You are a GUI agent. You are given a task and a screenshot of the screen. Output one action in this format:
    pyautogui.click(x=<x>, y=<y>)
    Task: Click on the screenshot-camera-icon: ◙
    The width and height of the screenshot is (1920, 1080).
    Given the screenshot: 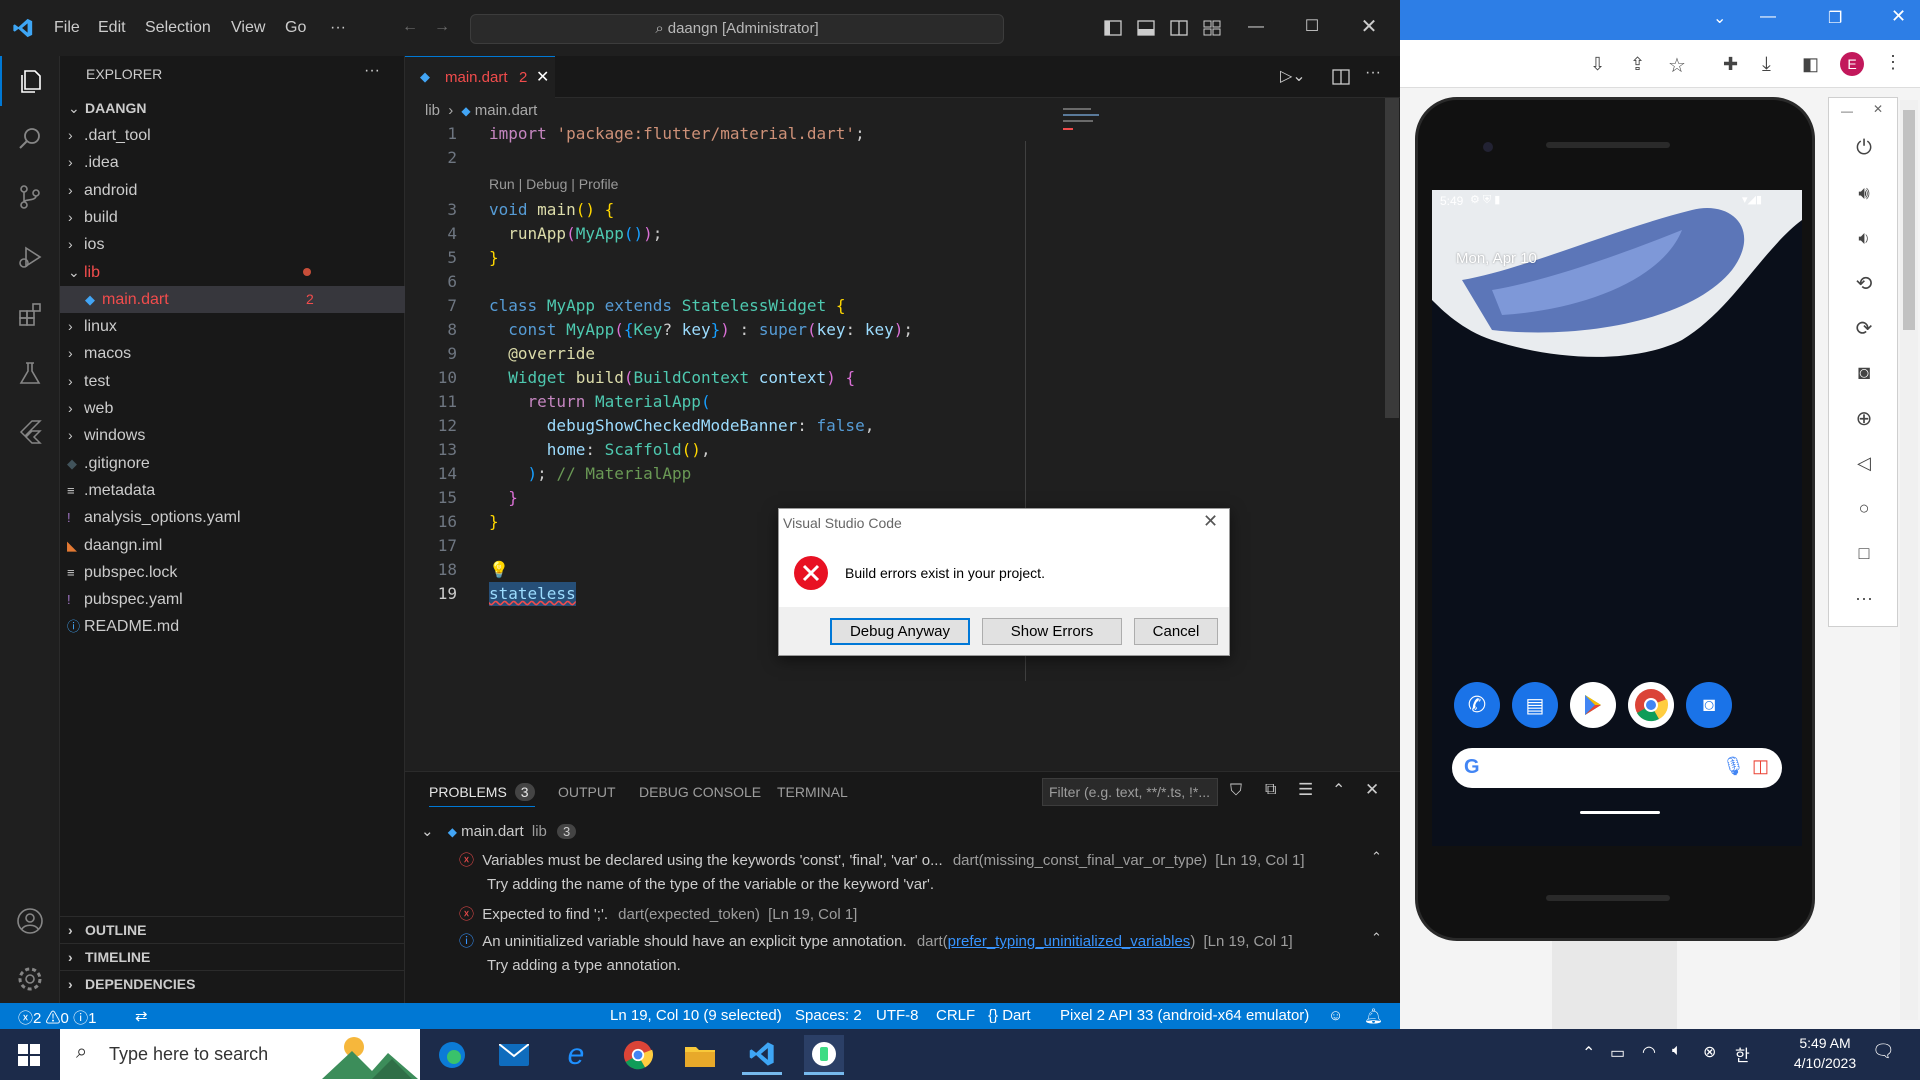 What is the action you would take?
    pyautogui.click(x=1864, y=373)
    